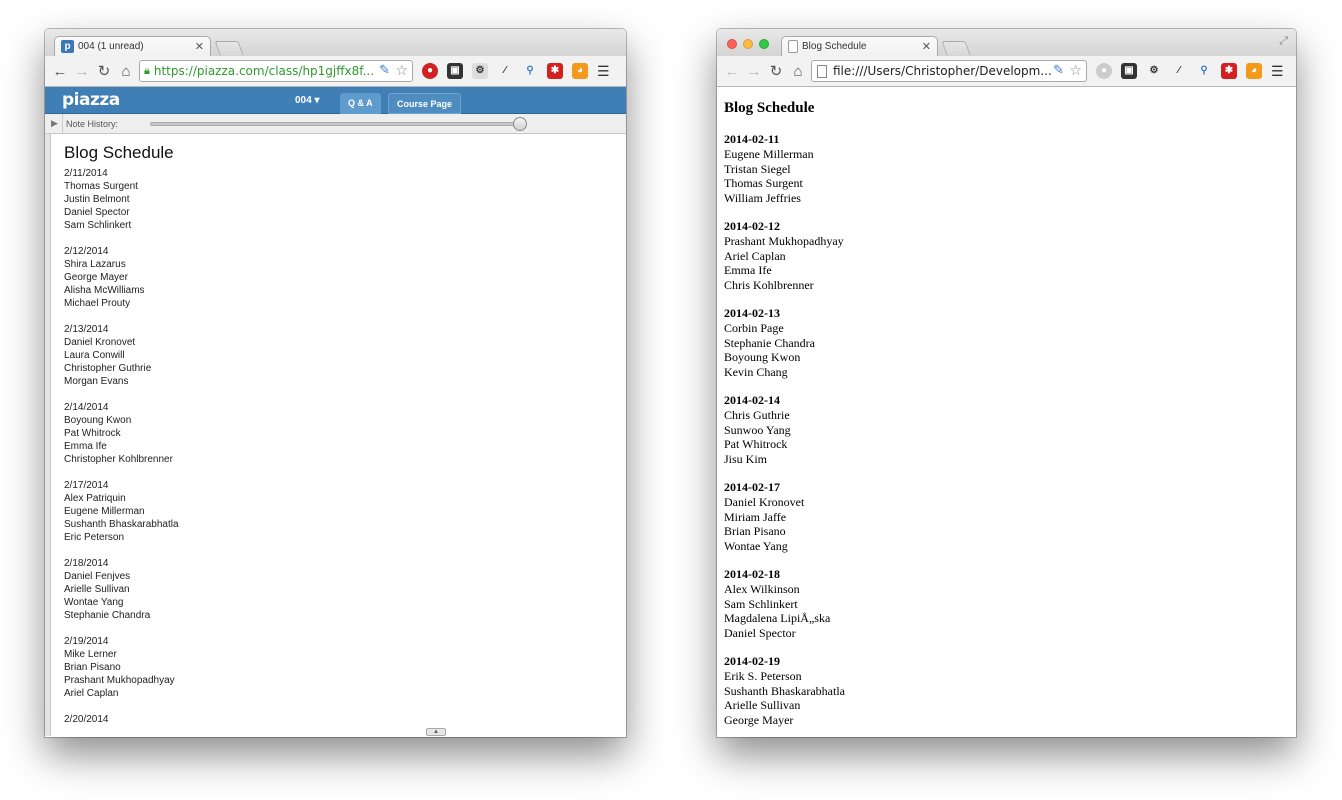 This screenshot has width=1342, height=800. I want to click on class-selector: 004 ▾, so click(307, 100).